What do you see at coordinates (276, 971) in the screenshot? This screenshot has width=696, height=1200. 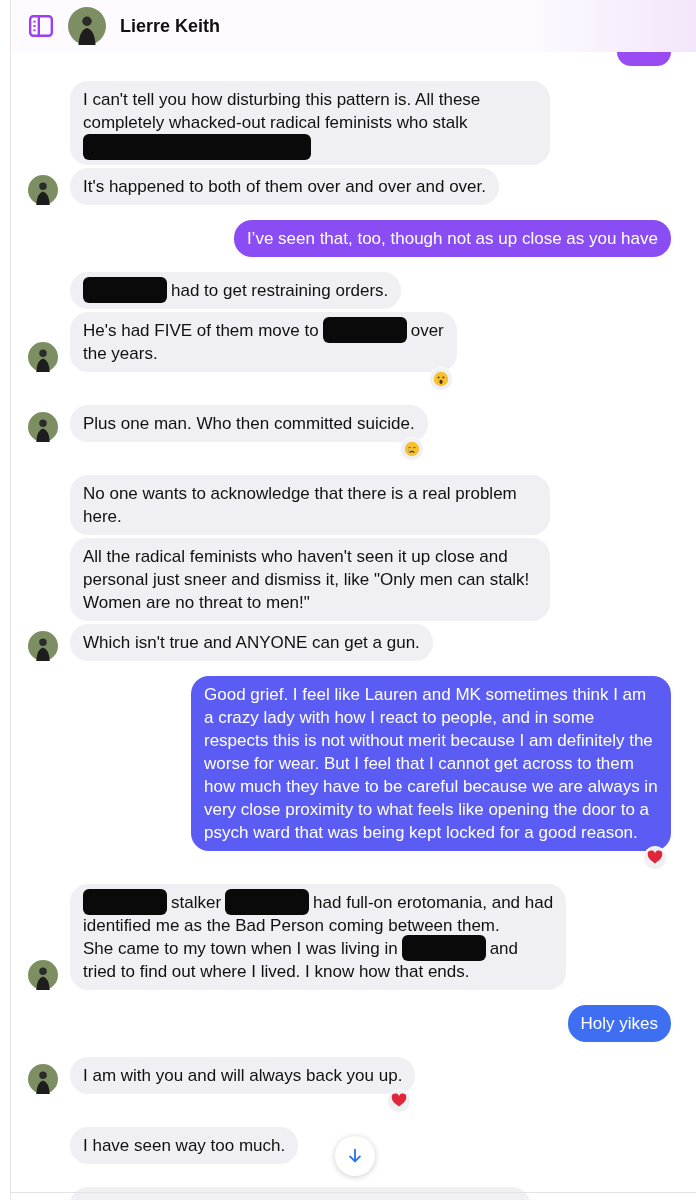 I see `message-text: tried to find out where I lived. I know how that ends.` at bounding box center [276, 971].